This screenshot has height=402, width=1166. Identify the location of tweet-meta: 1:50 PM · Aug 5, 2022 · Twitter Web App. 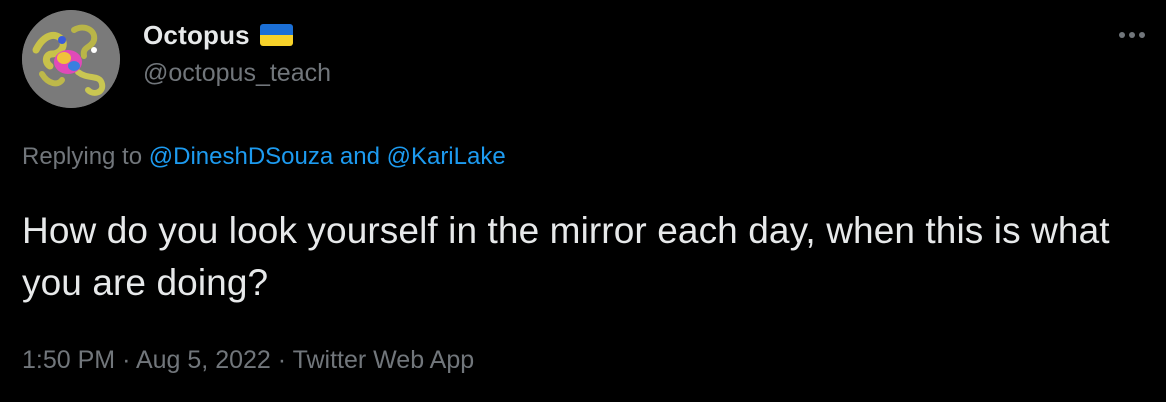
(248, 360).